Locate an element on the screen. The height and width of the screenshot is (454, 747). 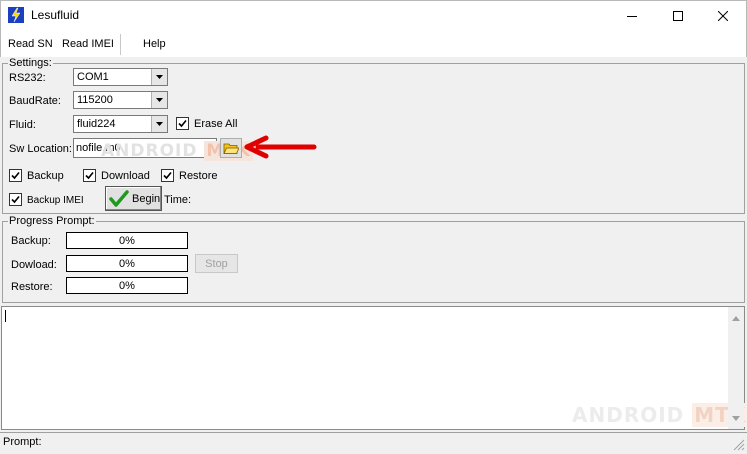
download-progress-value: 0% is located at coordinates (127, 263).